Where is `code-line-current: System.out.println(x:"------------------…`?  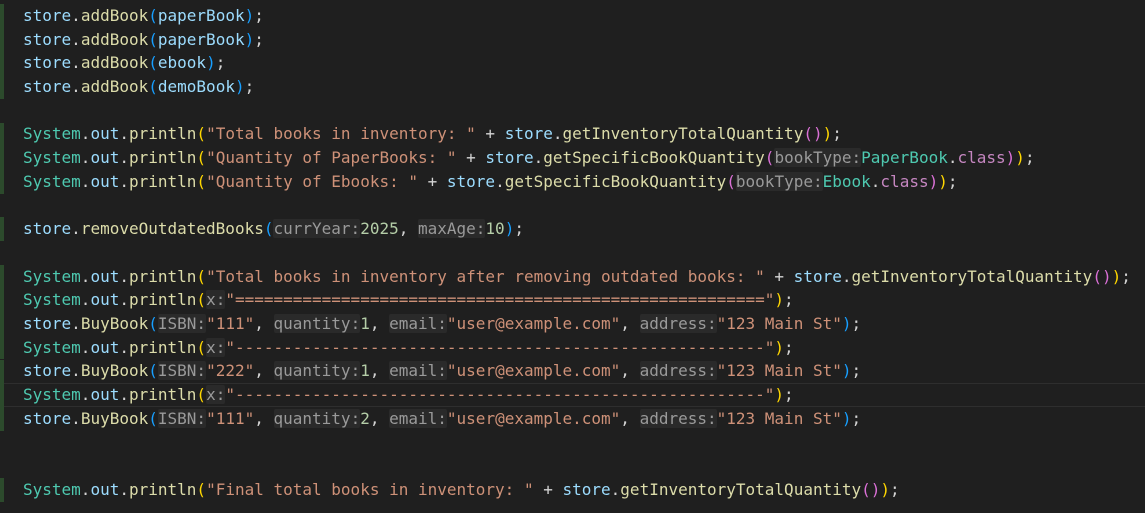 code-line-current: System.out.println(x:"------------------… is located at coordinates (572, 395).